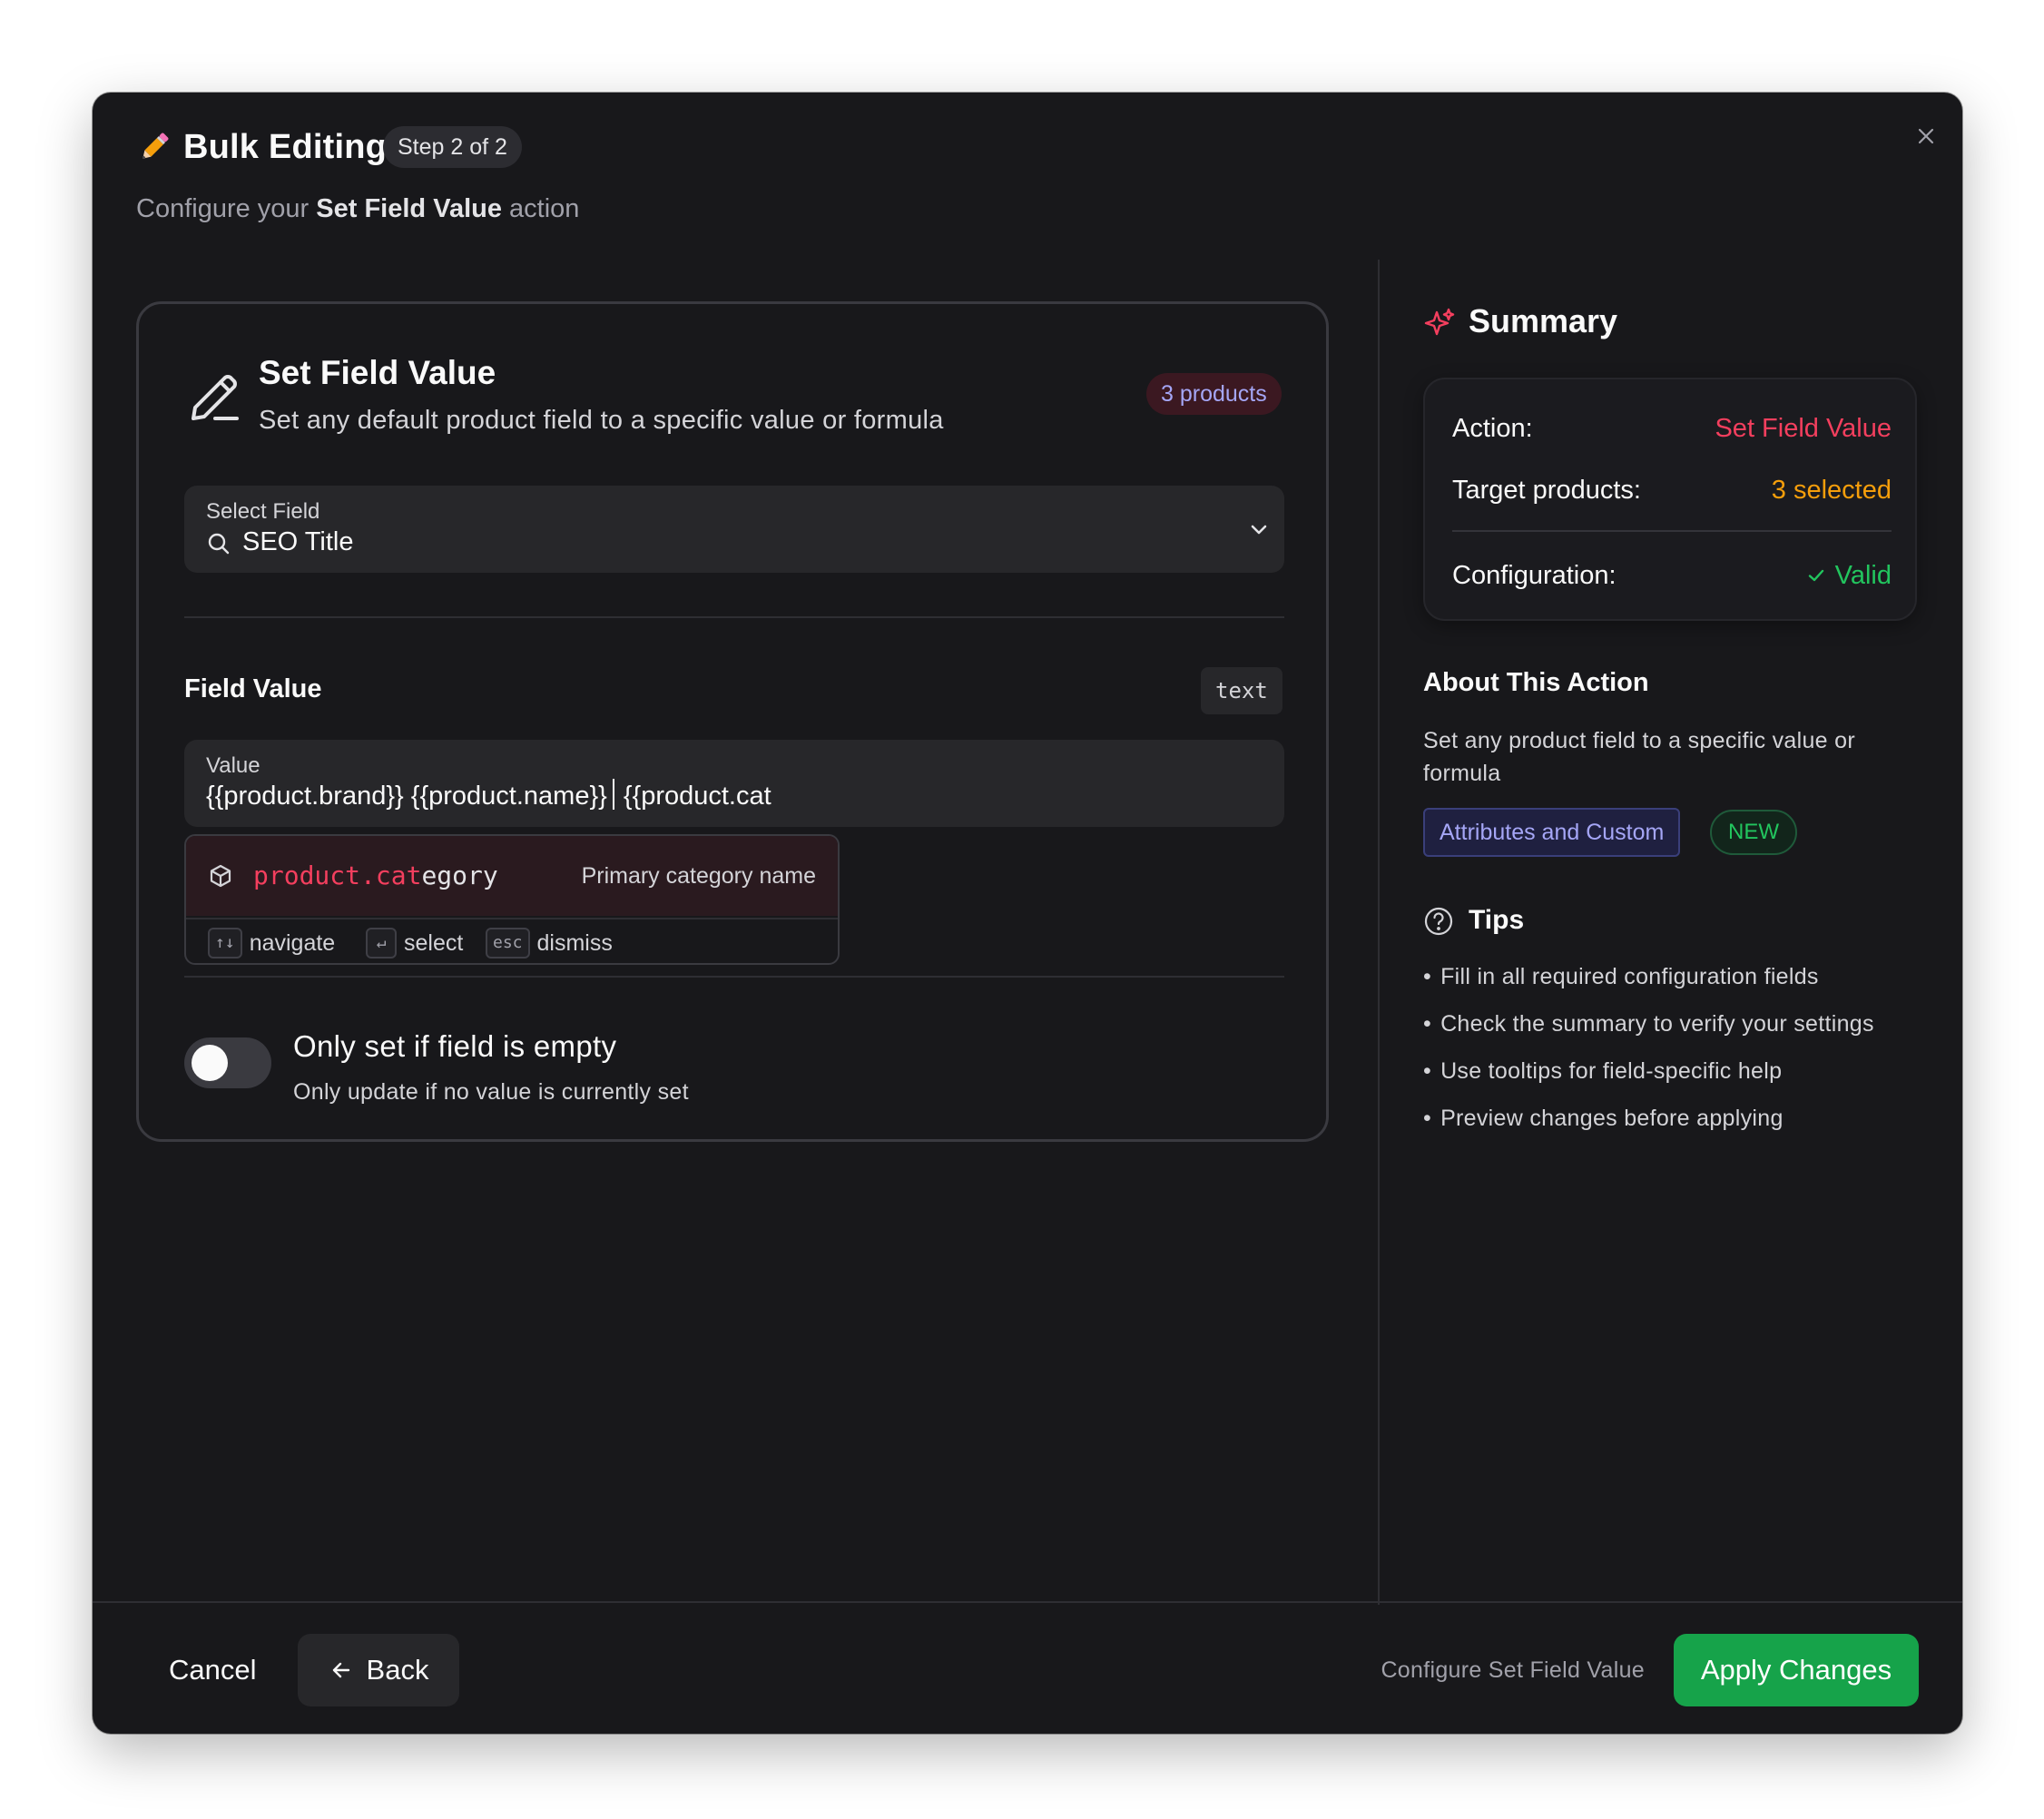 The height and width of the screenshot is (1819, 2044). I want to click on tip-item: Preview changes before applying, so click(1648, 1125).